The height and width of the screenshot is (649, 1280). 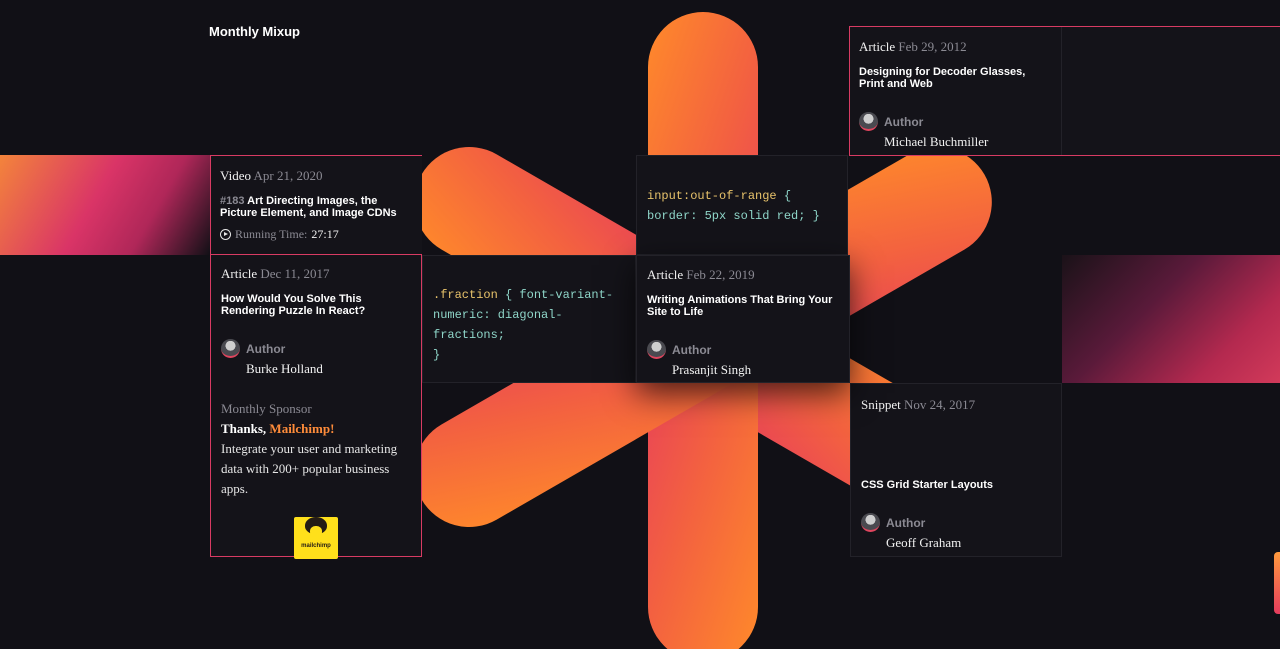 What do you see at coordinates (939, 404) in the screenshot?
I see `card-date: Nov 24, 2017` at bounding box center [939, 404].